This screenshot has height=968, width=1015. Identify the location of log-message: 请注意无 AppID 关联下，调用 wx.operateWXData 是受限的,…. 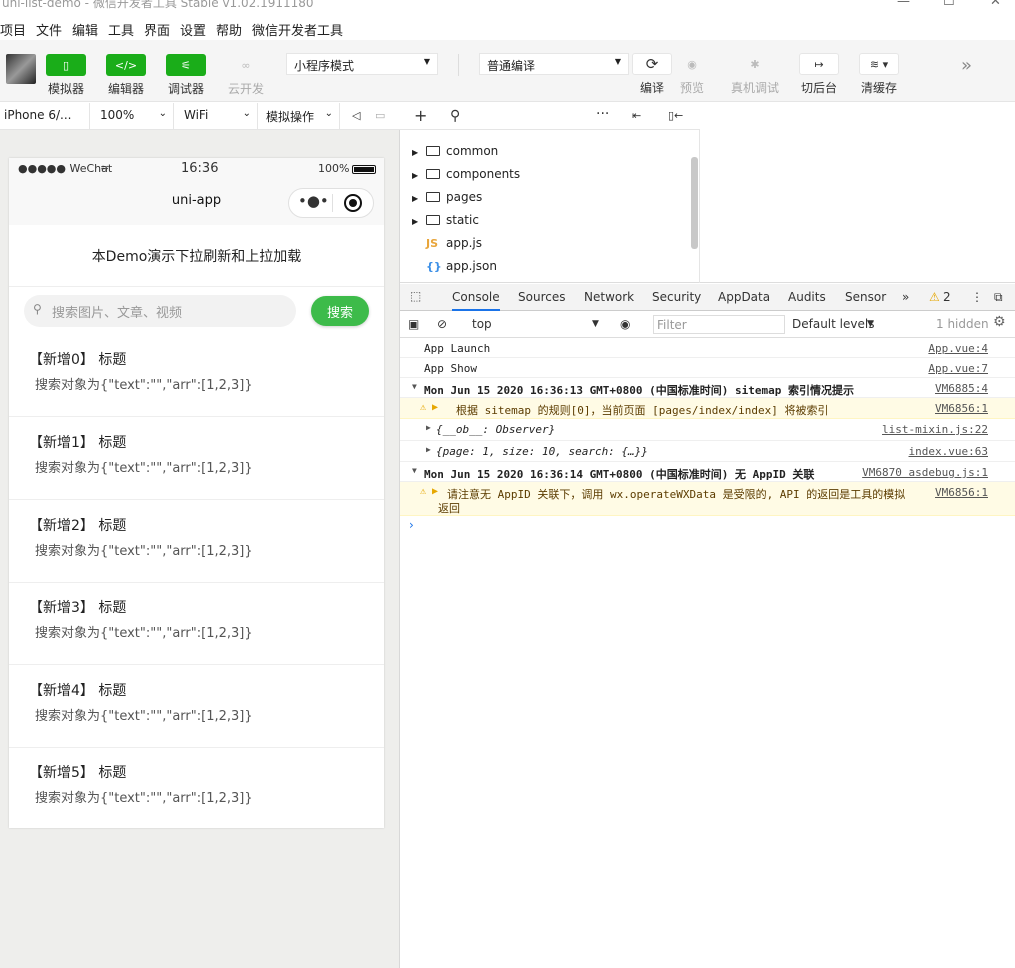
(676, 494).